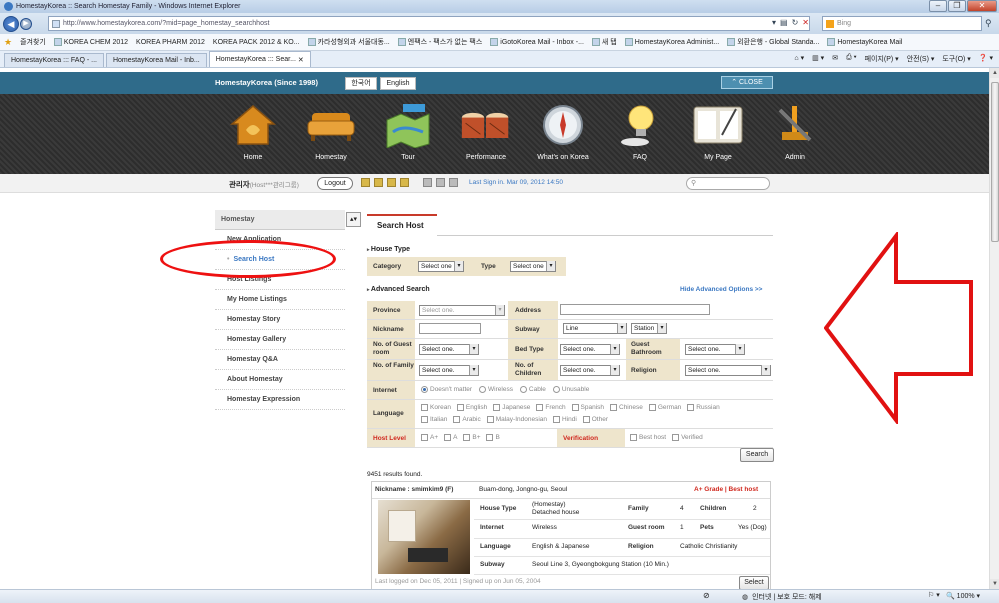 The image size is (999, 603). What do you see at coordinates (398, 83) in the screenshot?
I see `lang-english-button: English` at bounding box center [398, 83].